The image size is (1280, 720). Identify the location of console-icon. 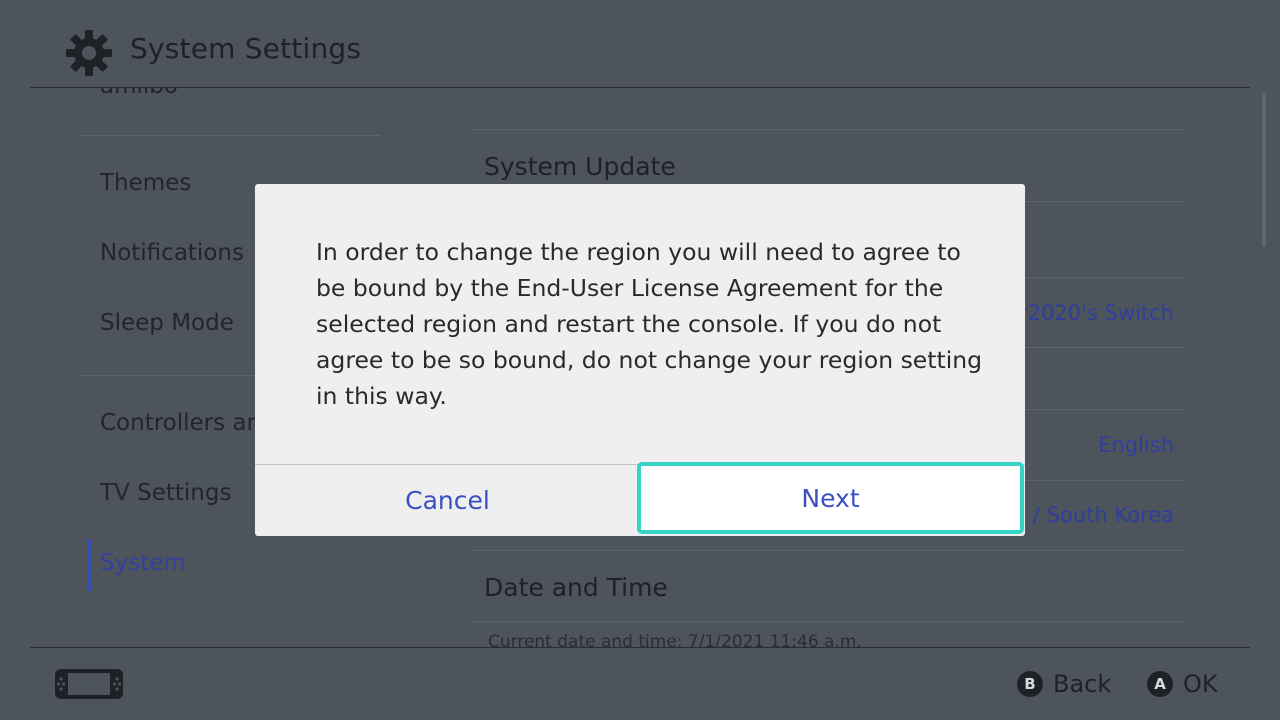
(89, 684).